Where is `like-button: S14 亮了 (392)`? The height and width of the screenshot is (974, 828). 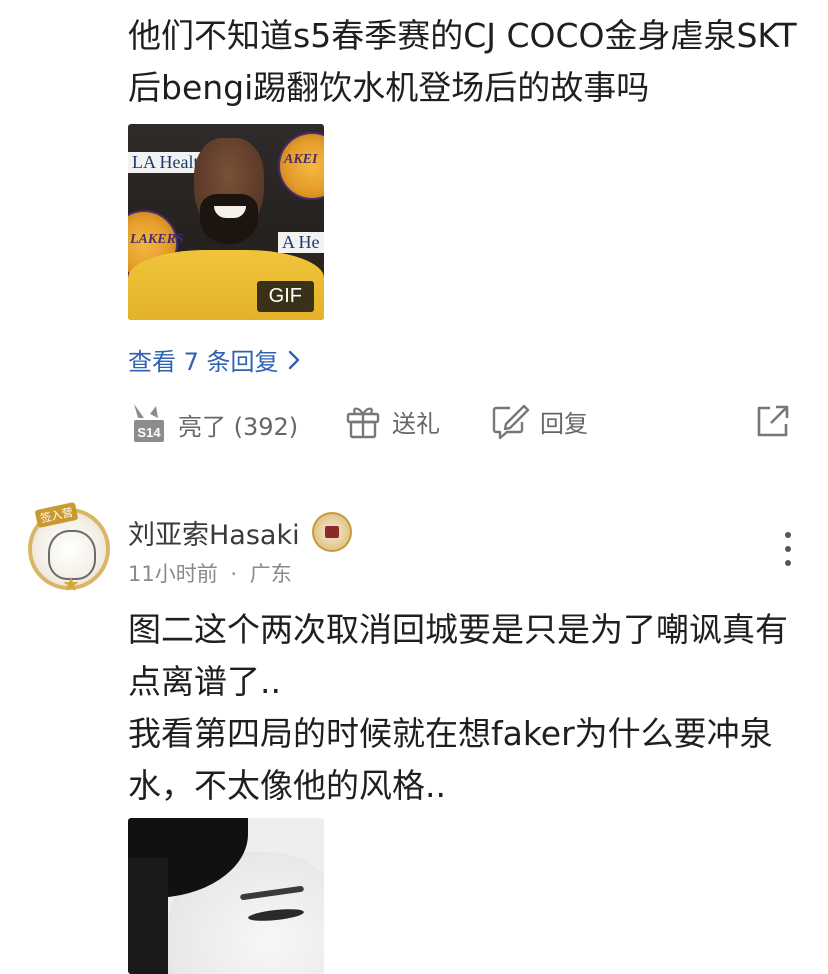
like-button: S14 亮了 (392) is located at coordinates (213, 424).